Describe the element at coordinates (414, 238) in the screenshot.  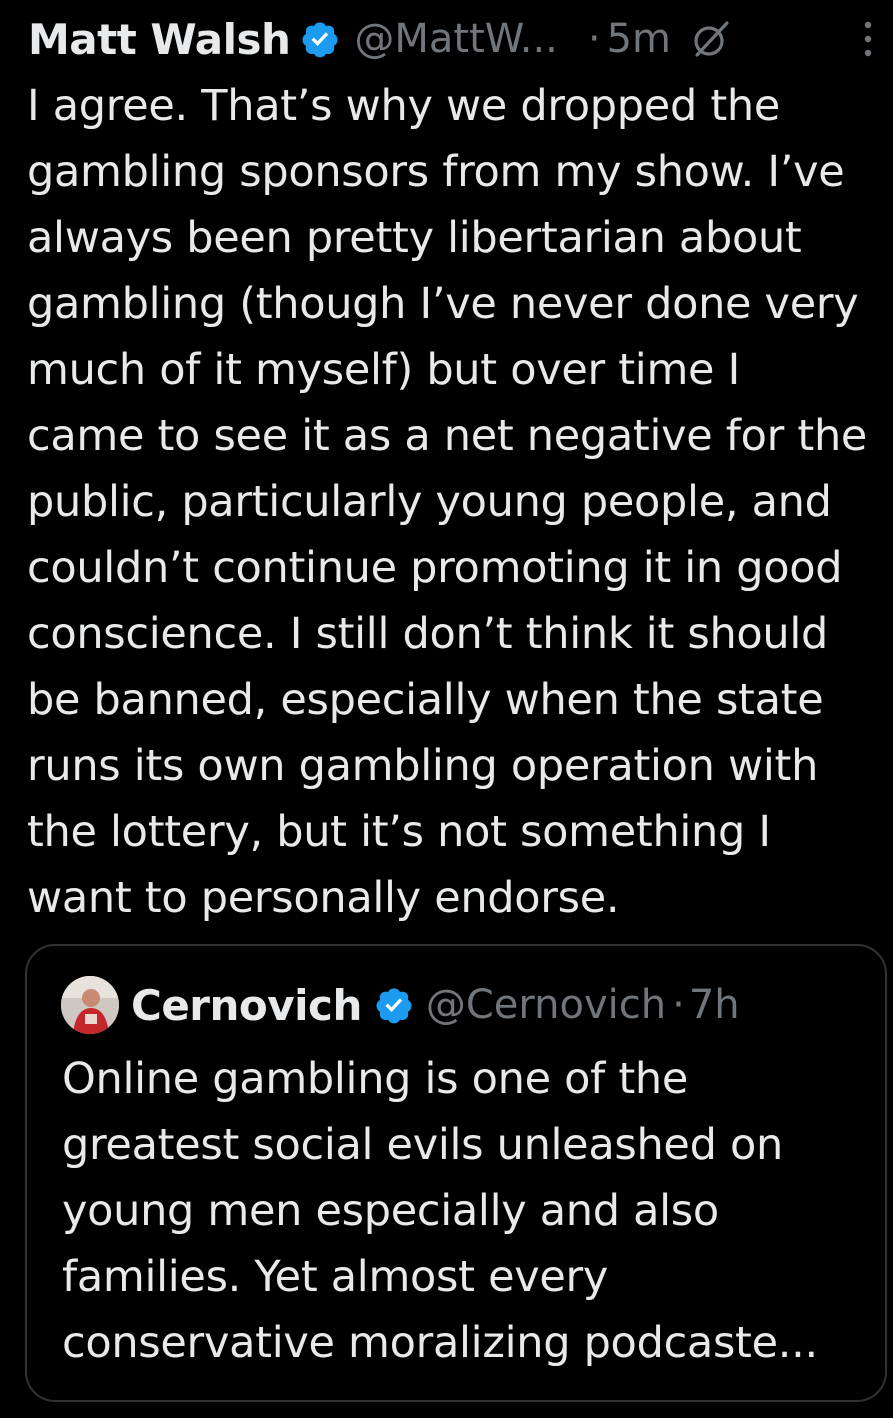
I see `post-text-line: always been pretty libertarian about` at that location.